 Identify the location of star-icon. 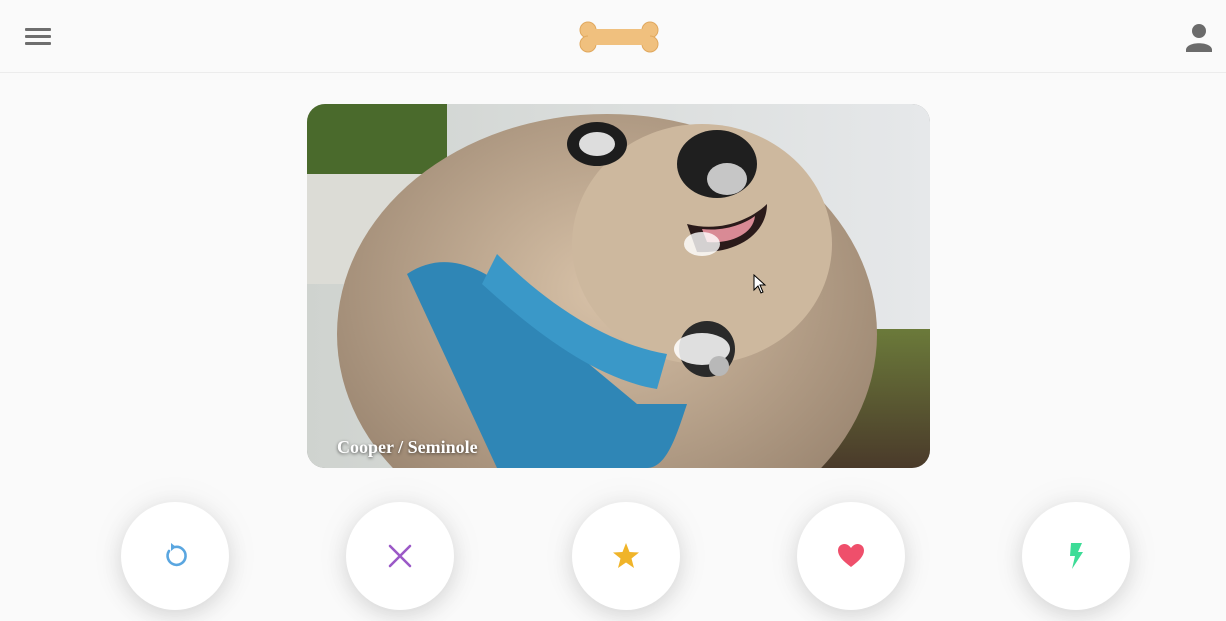
(626, 555).